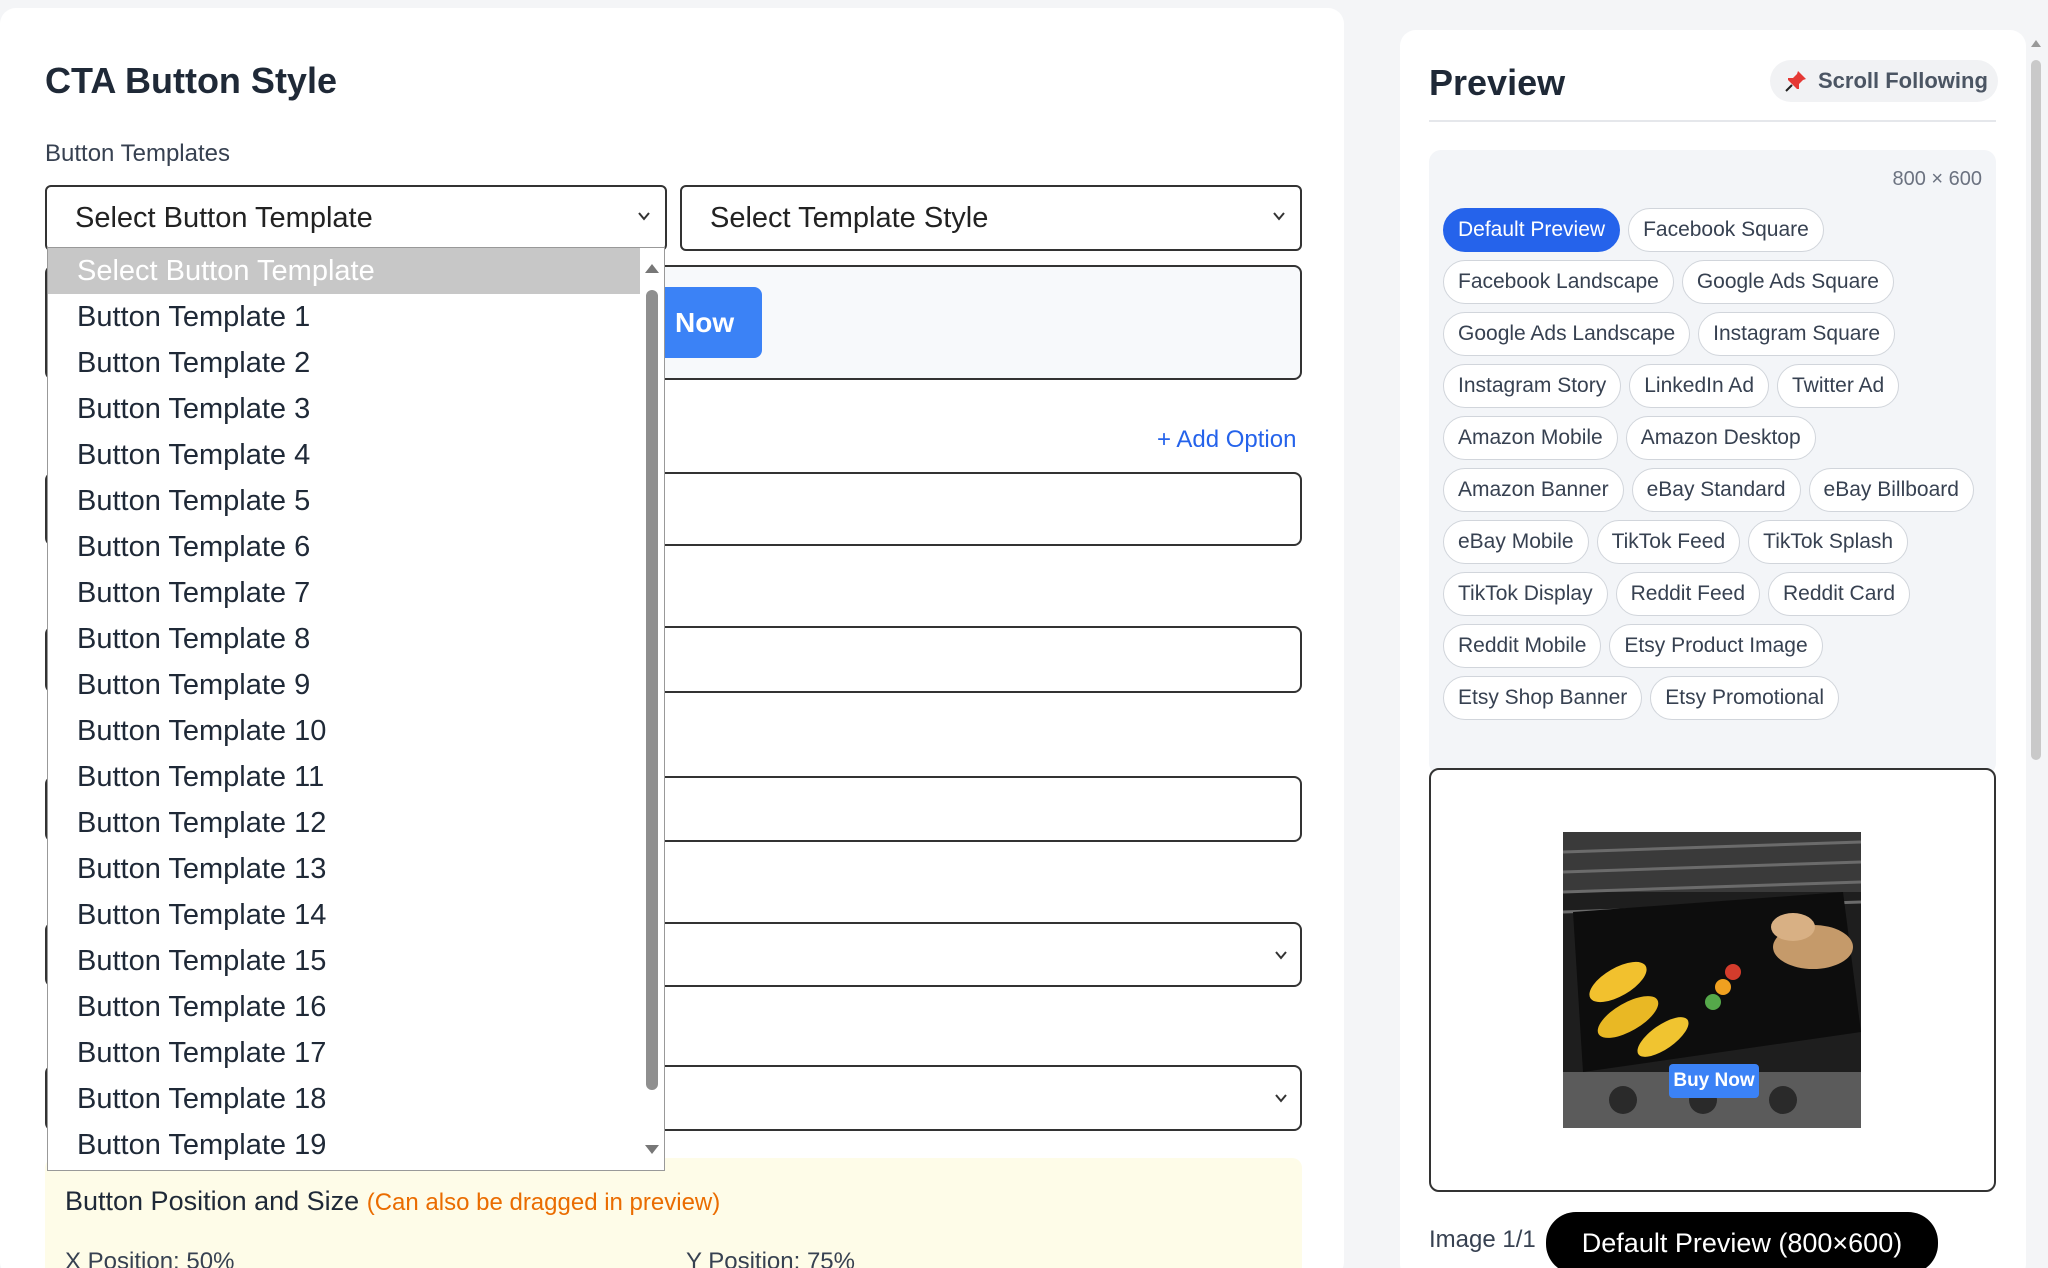 This screenshot has width=2048, height=1268. What do you see at coordinates (1891, 490) in the screenshot?
I see `format-chip: eBay Billboard` at bounding box center [1891, 490].